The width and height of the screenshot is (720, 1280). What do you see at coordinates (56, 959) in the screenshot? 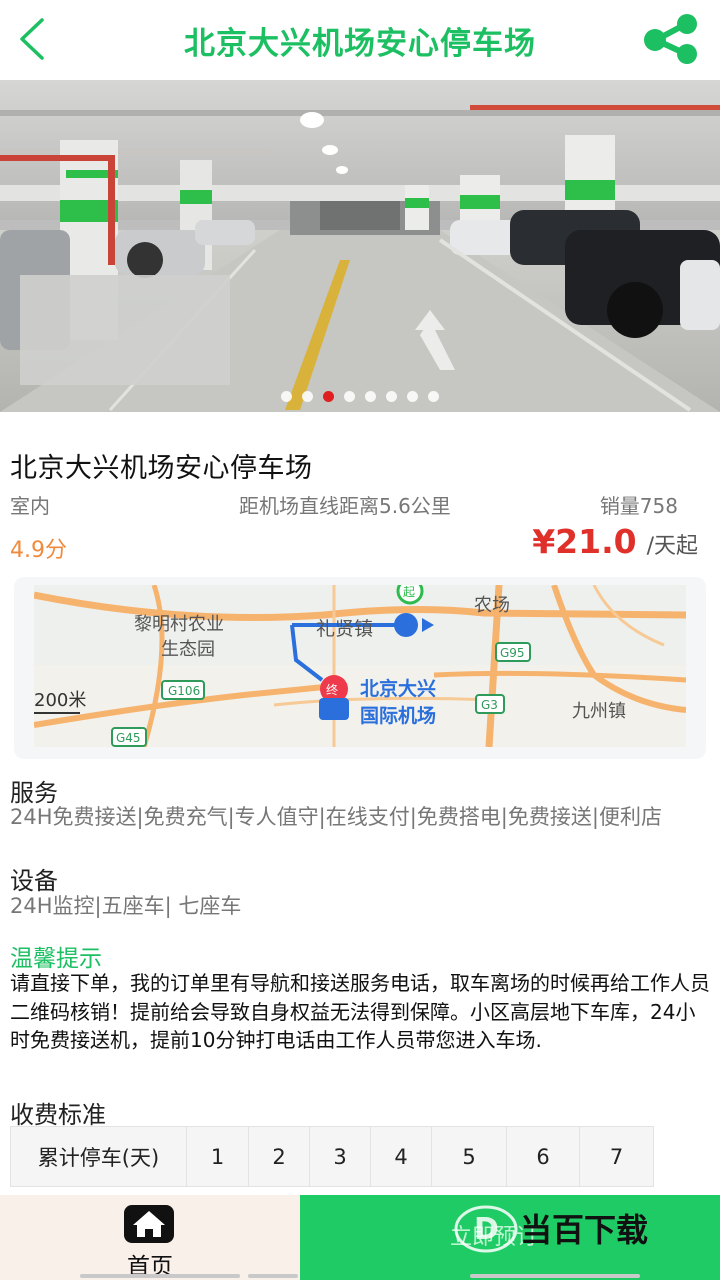
I see `tips-title: 温馨提示` at bounding box center [56, 959].